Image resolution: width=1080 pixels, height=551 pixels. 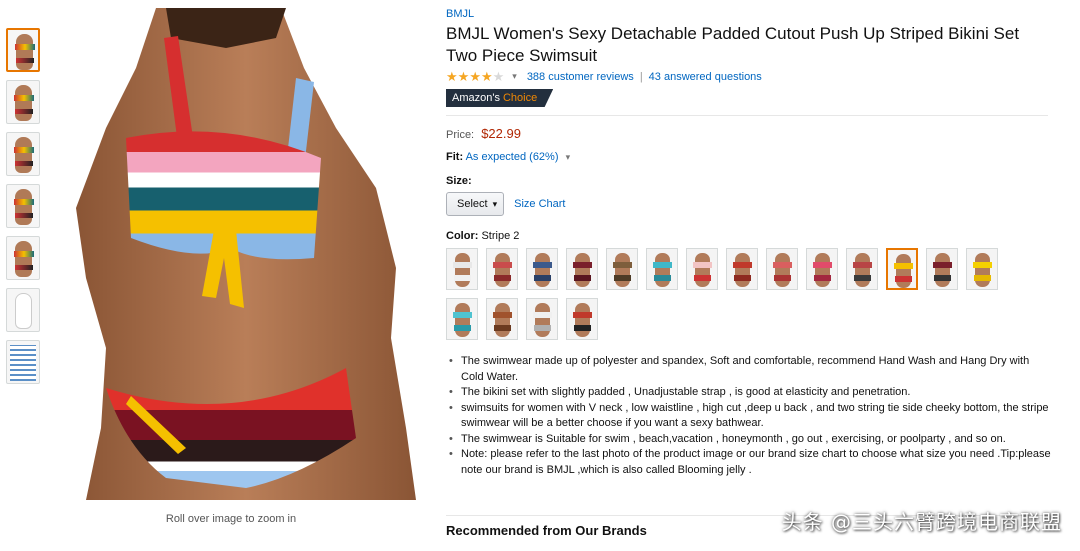 What do you see at coordinates (751, 236) in the screenshot?
I see `color-row: Color: Stripe 2` at bounding box center [751, 236].